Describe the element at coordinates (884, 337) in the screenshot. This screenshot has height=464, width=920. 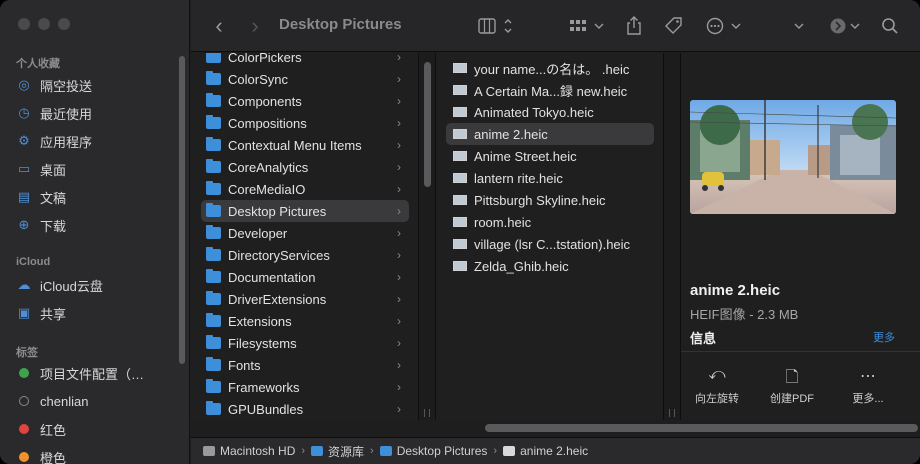
I see `more-info-link: 更多` at that location.